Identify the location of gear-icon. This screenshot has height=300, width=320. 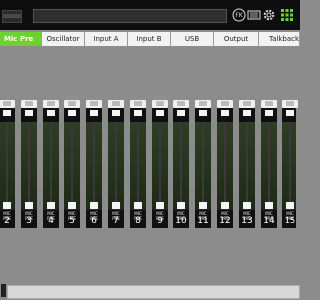
(269, 15).